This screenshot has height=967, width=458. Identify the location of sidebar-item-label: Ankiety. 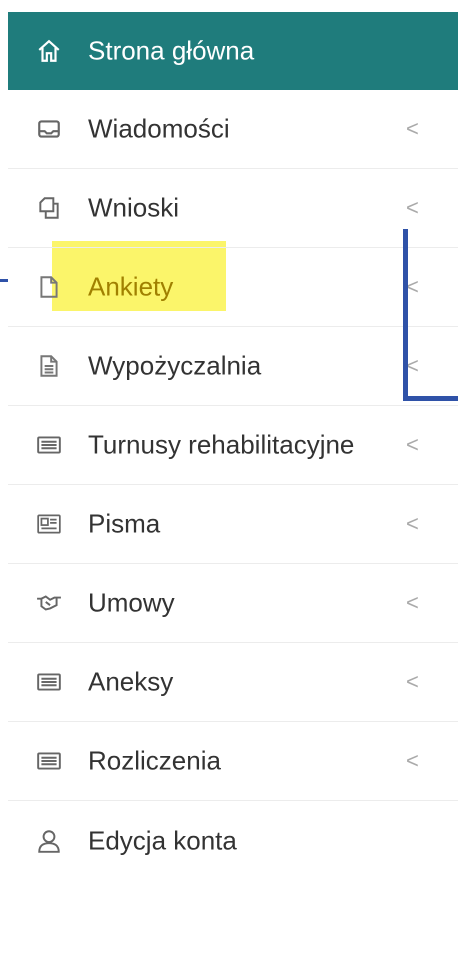
(131, 286).